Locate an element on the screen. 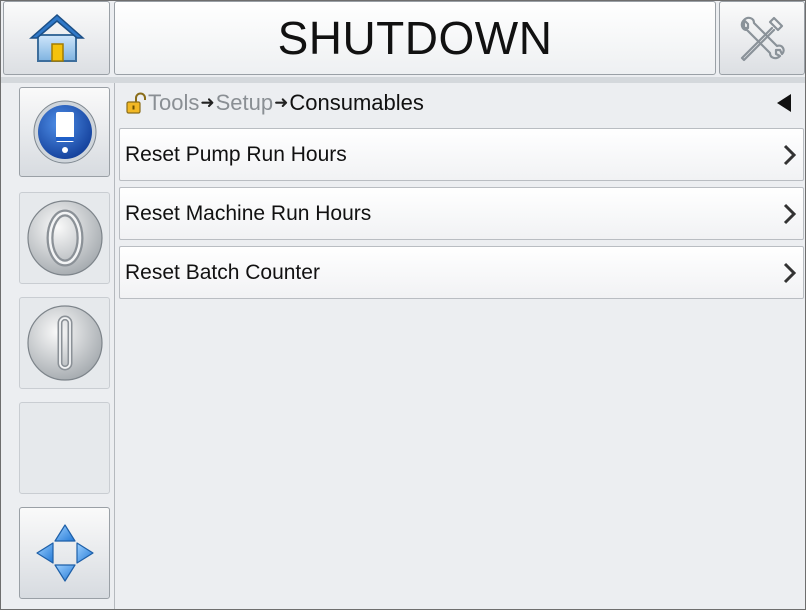 The image size is (806, 610). back-arrow-icon is located at coordinates (784, 103).